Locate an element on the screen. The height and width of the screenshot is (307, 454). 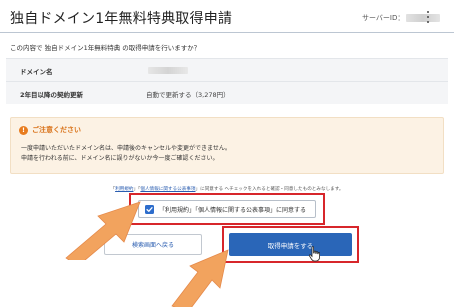
agree-checkbox-row: 「利用規約」「個人情報に関する公表事項」に同意する is located at coordinates (227, 209).